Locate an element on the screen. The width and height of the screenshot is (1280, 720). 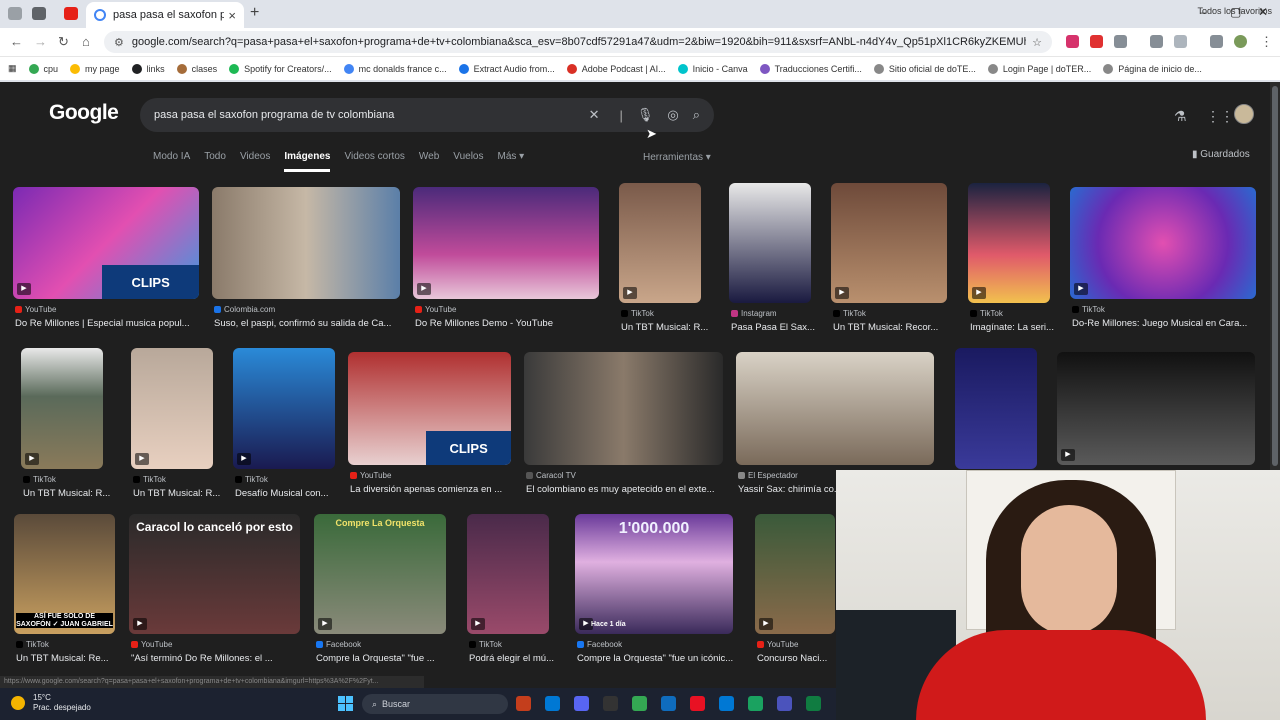
result-title: Do Re Millones Demo - YouTube is located at coordinates (510, 323).